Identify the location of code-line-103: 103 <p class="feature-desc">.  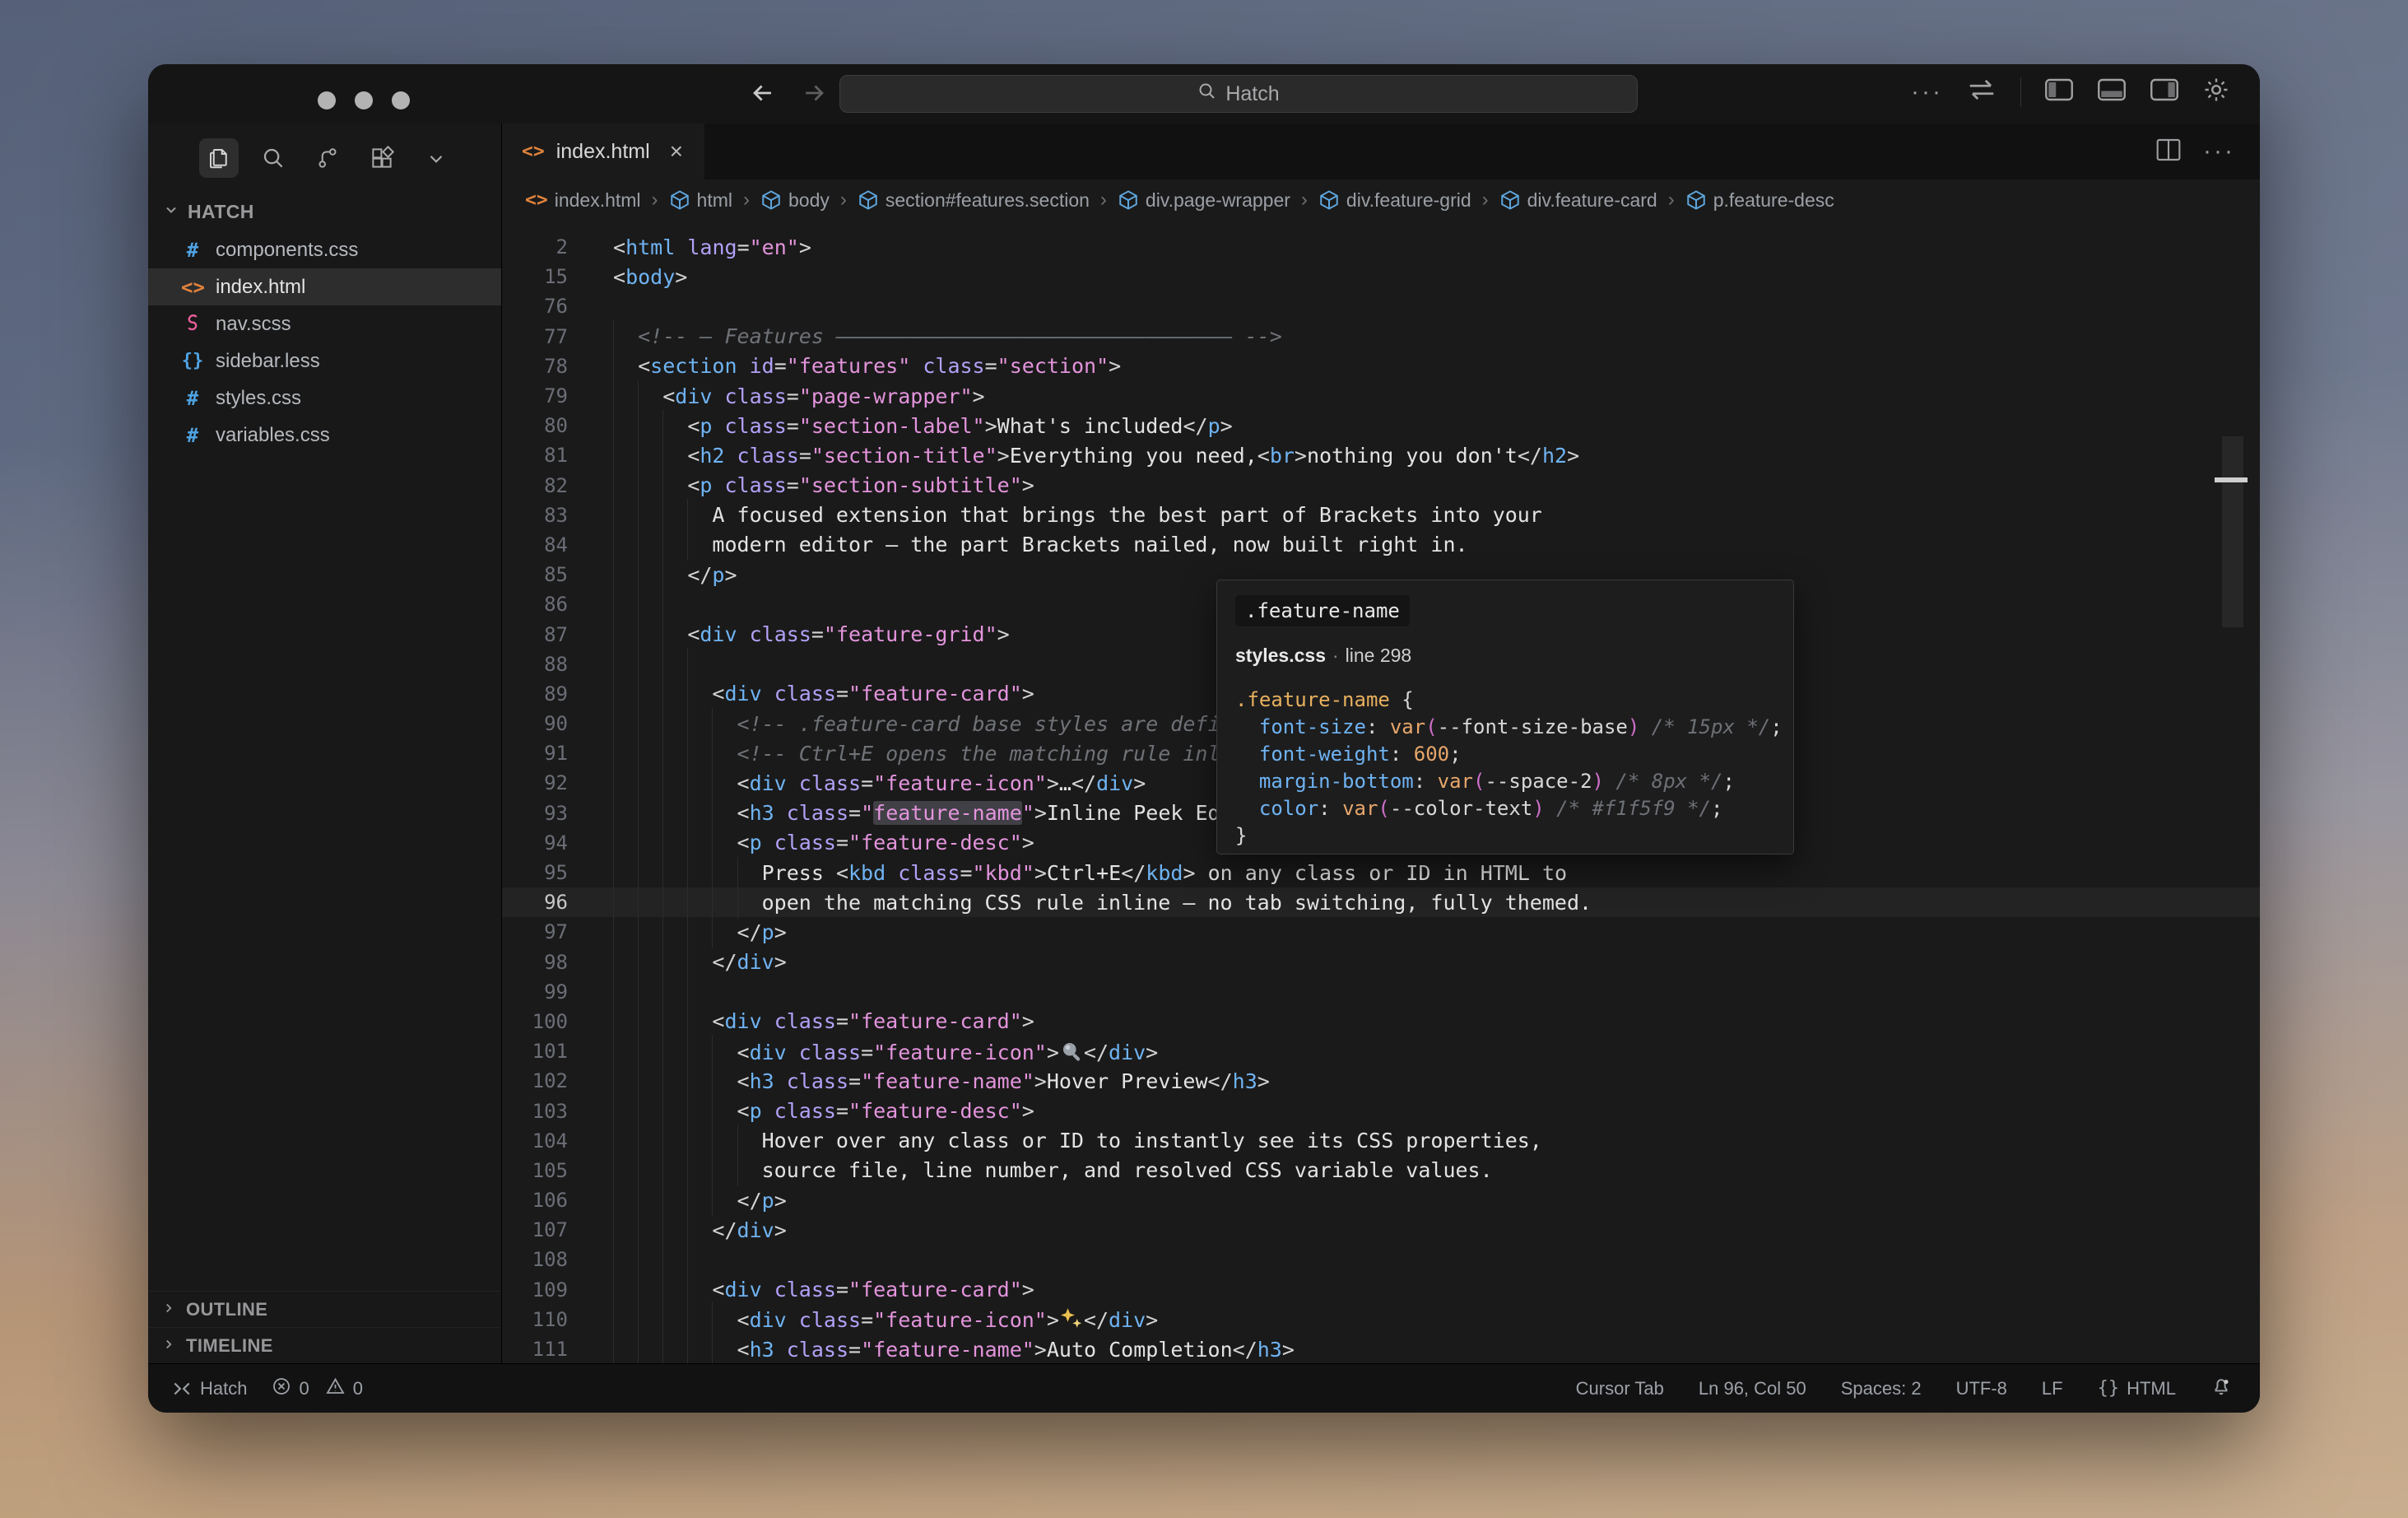
(1381, 1111).